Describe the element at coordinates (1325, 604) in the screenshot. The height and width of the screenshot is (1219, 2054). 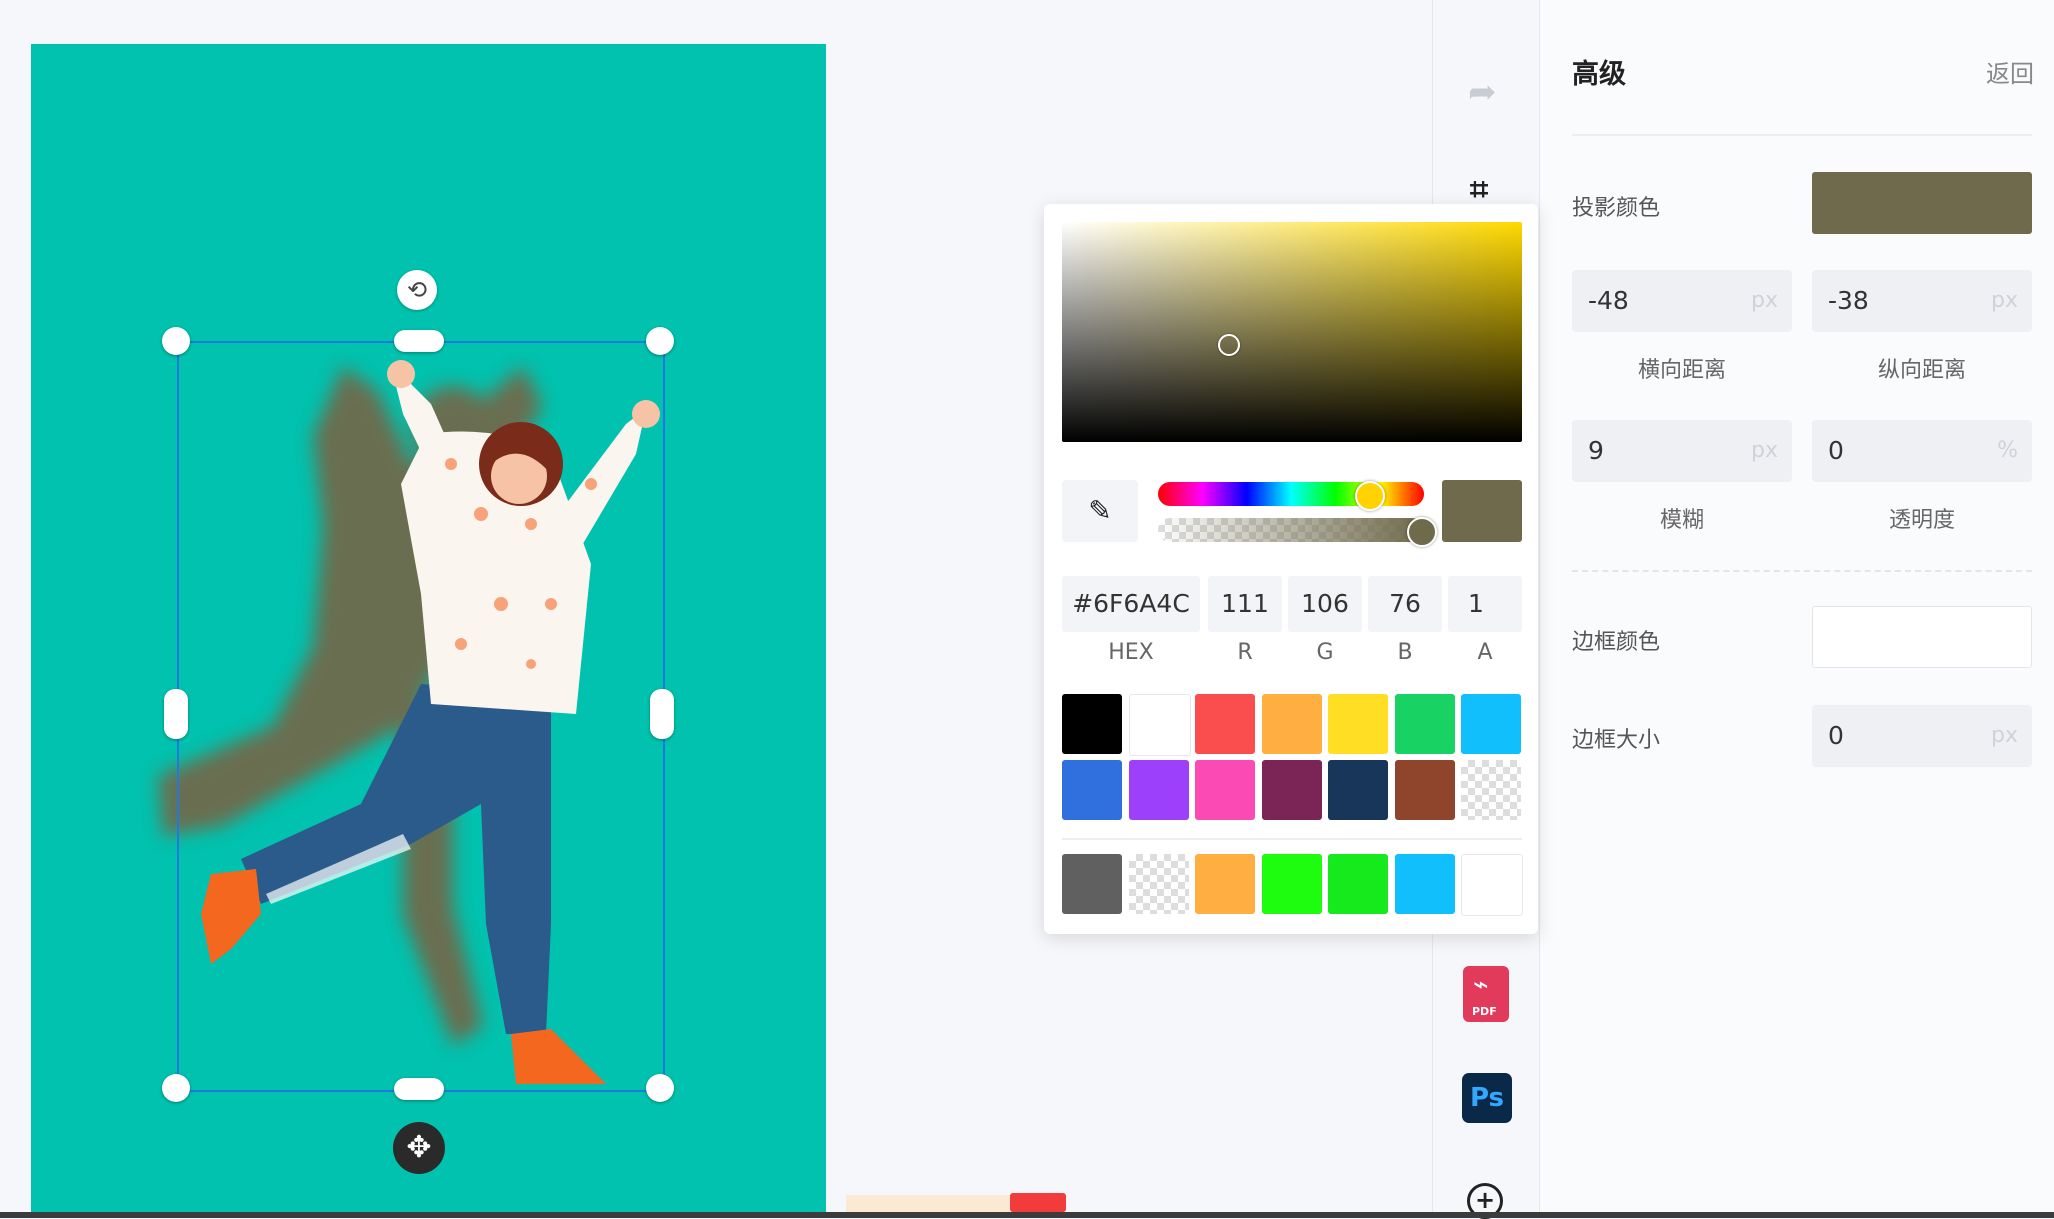
I see `g-input: 106` at that location.